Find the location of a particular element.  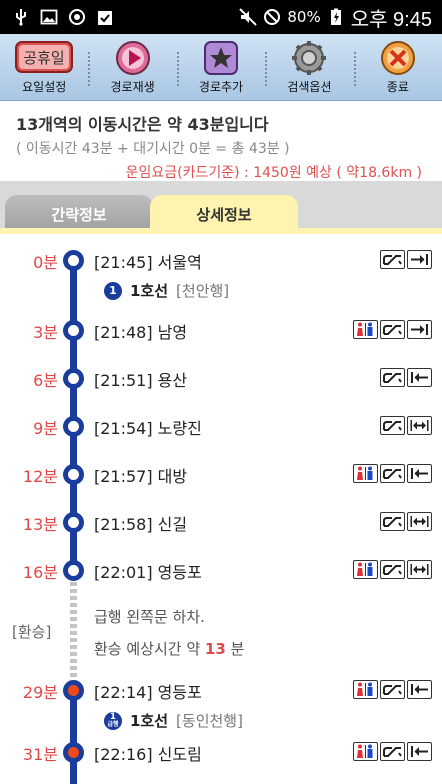

line-info: 1 급행 1호선 [동인천행] is located at coordinates (173, 720).